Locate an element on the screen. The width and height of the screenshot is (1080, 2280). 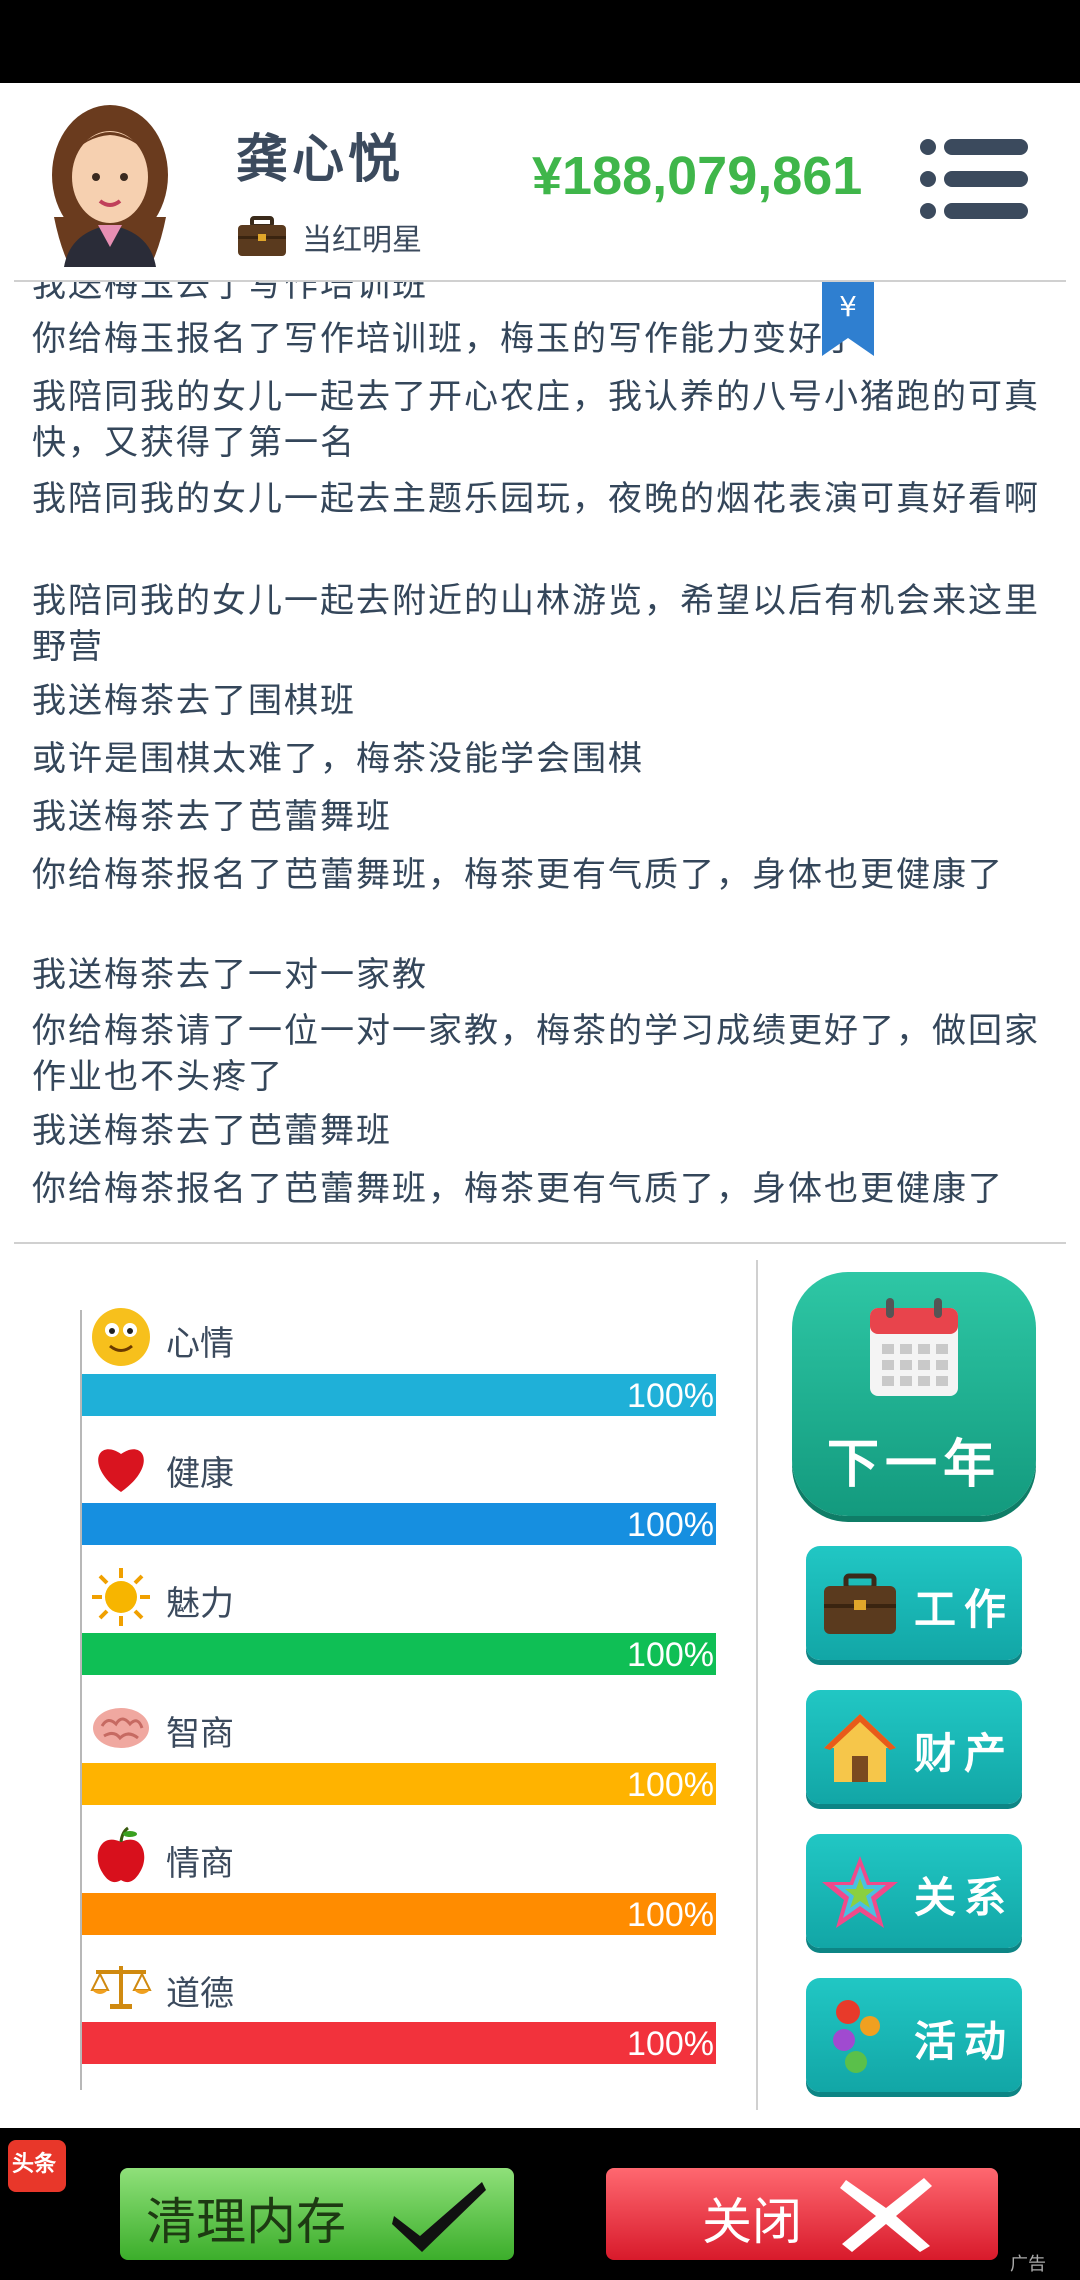
relations-button: 关系 is located at coordinates (914, 1891).